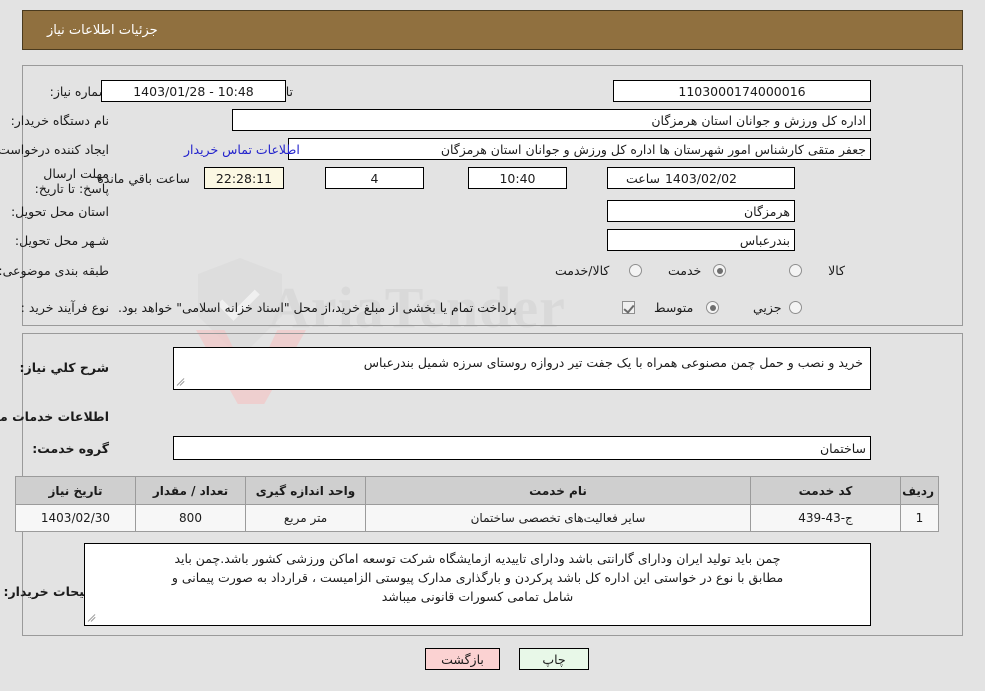 Image resolution: width=985 pixels, height=691 pixels. I want to click on buyer-org-label: نام دستگاه خریدار:, so click(59, 120).